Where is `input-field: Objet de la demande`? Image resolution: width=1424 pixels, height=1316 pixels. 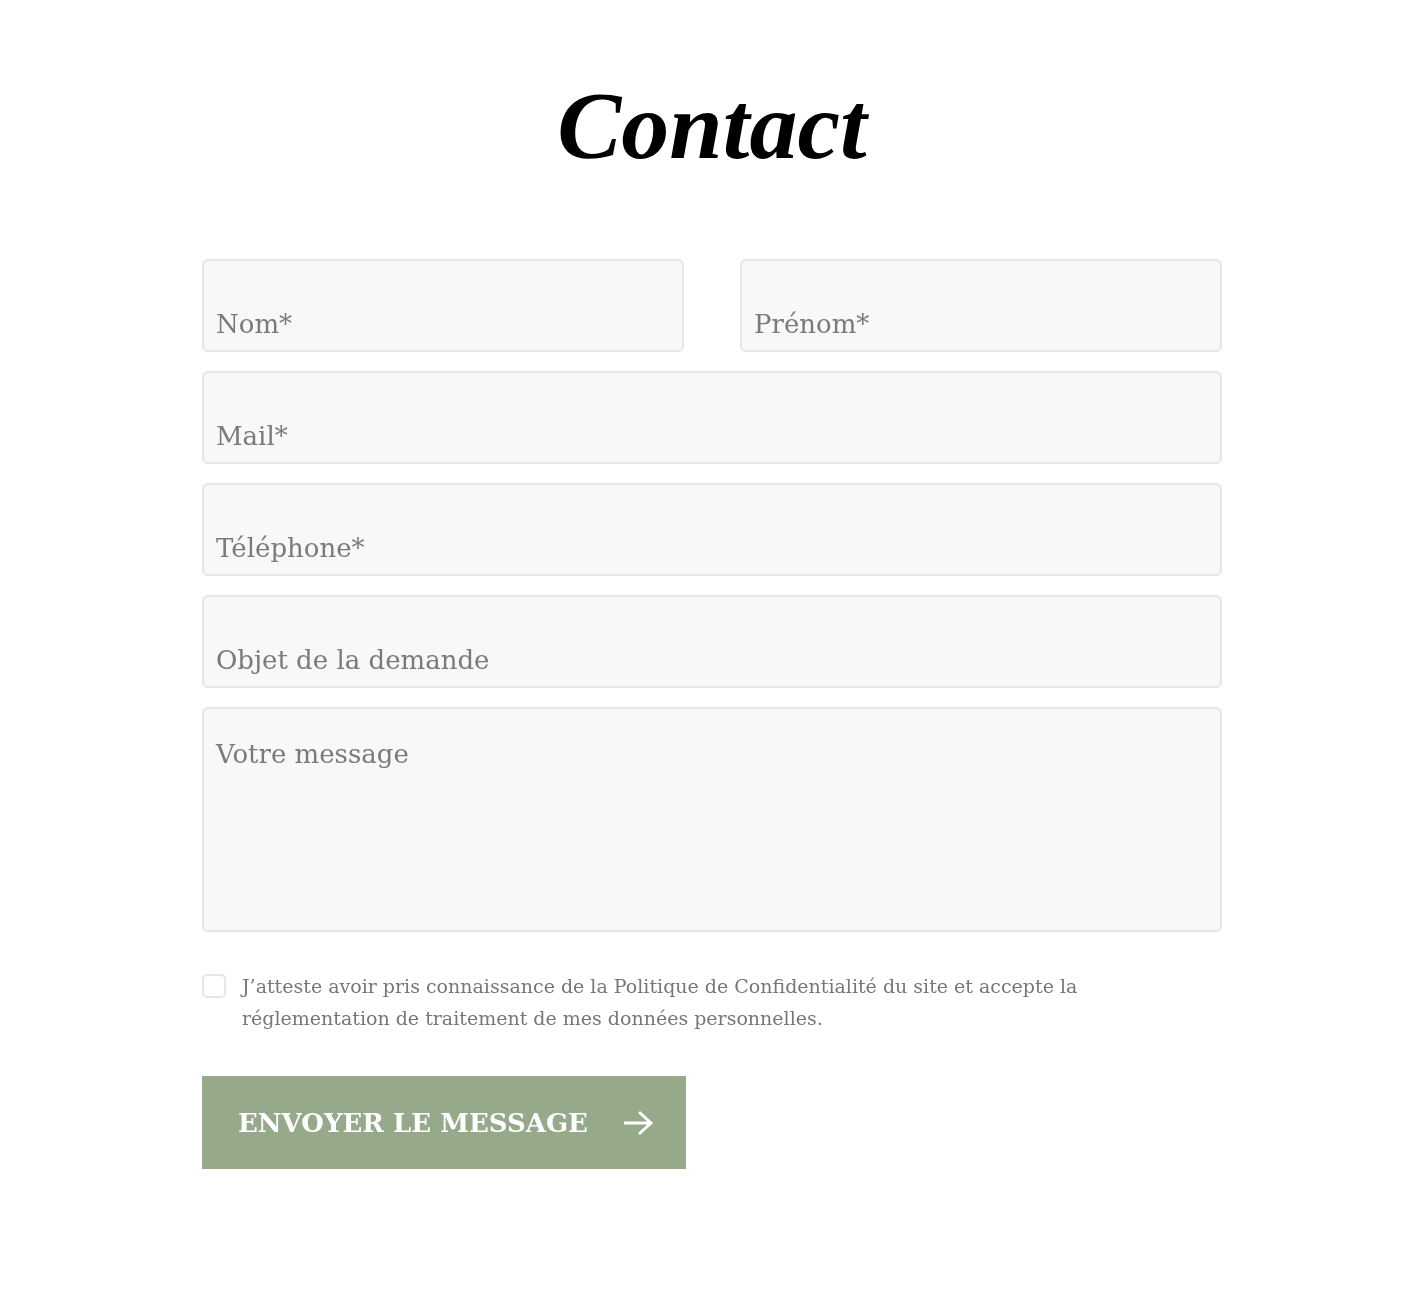
input-field: Objet de la demande is located at coordinates (712, 641).